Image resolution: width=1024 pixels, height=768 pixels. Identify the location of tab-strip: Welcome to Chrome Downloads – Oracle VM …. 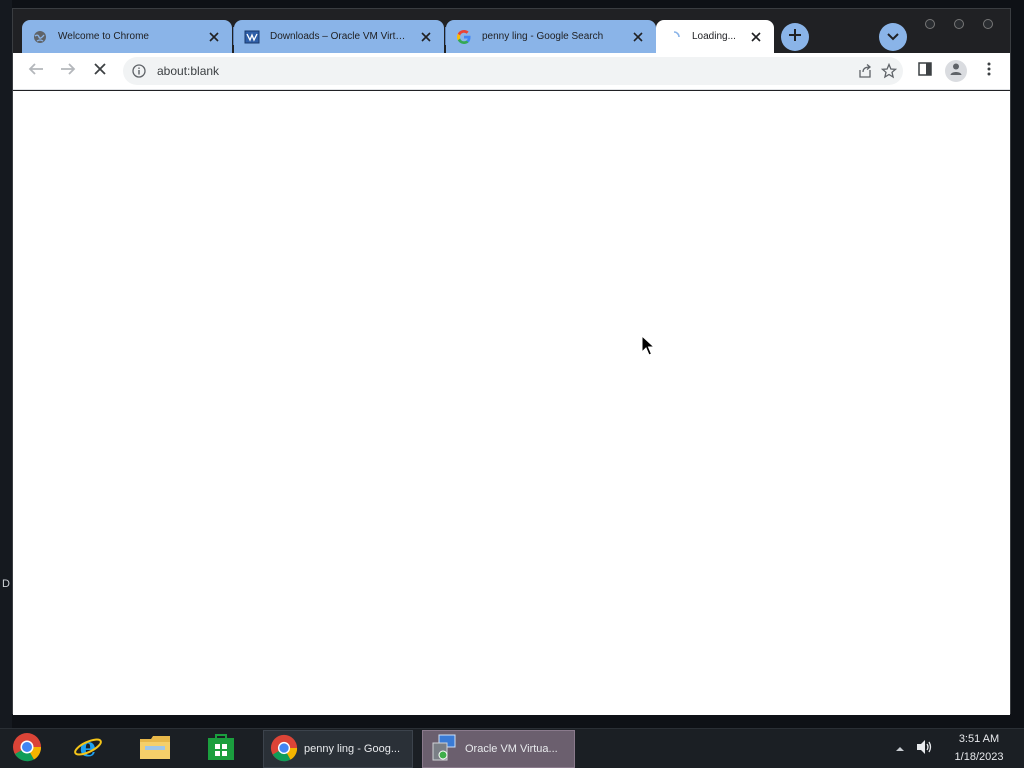
(511, 31).